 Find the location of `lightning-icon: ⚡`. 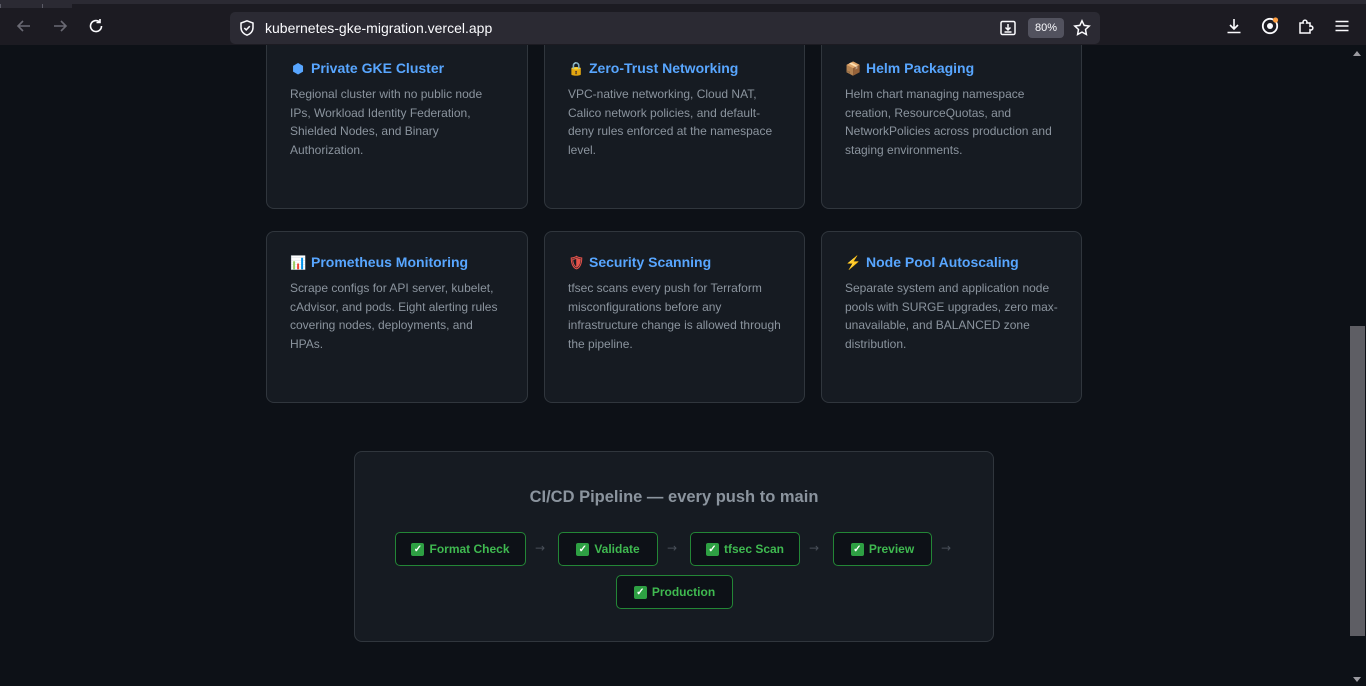

lightning-icon: ⚡ is located at coordinates (853, 262).